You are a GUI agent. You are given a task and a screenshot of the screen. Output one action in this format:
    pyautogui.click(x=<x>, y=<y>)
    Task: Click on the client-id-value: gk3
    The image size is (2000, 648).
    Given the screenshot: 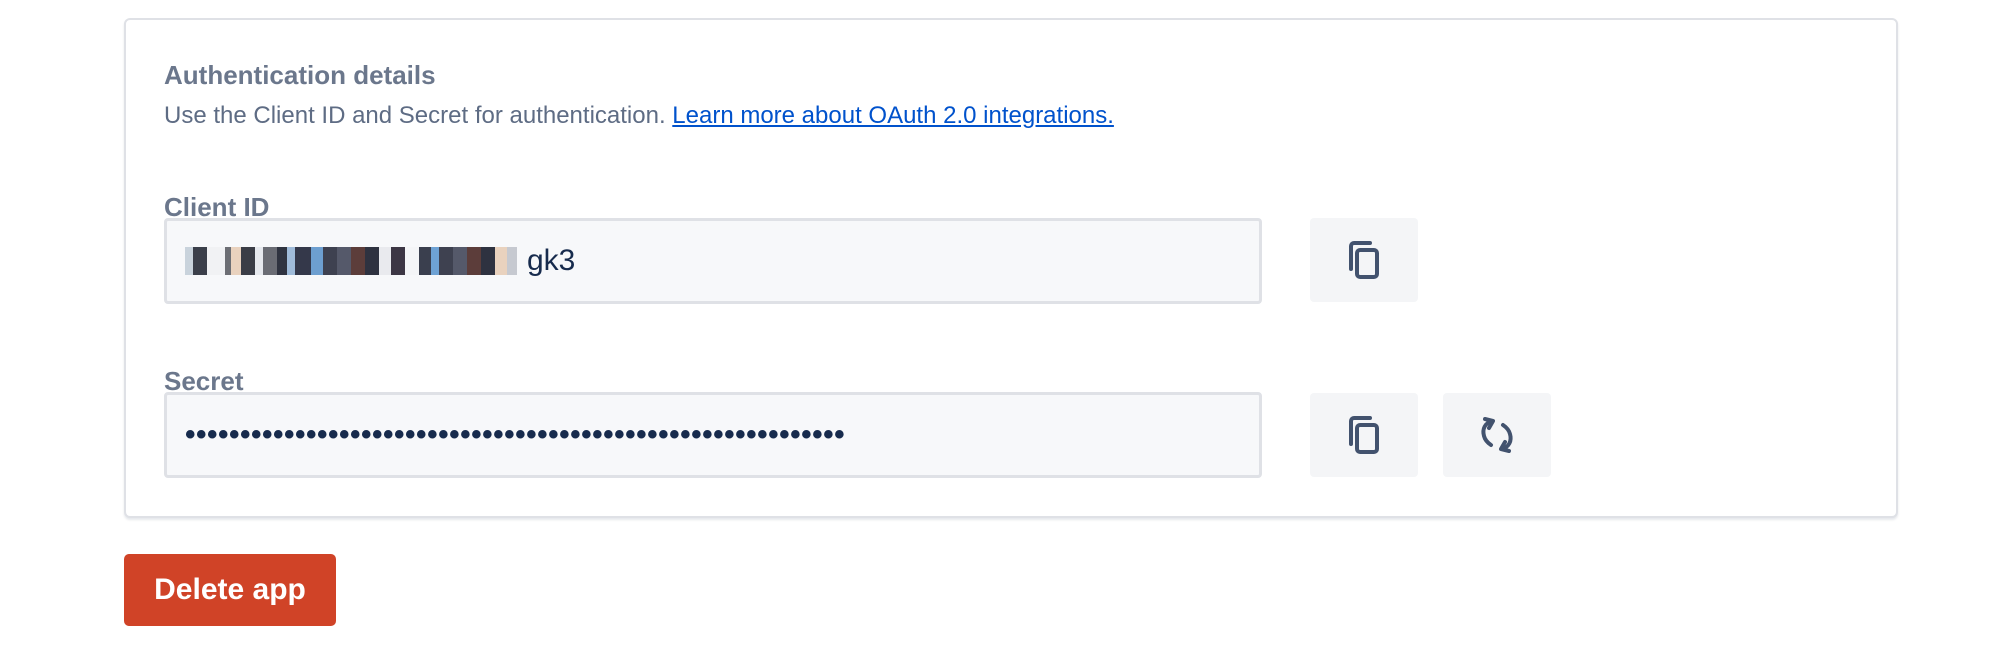 What is the action you would take?
    pyautogui.click(x=380, y=261)
    